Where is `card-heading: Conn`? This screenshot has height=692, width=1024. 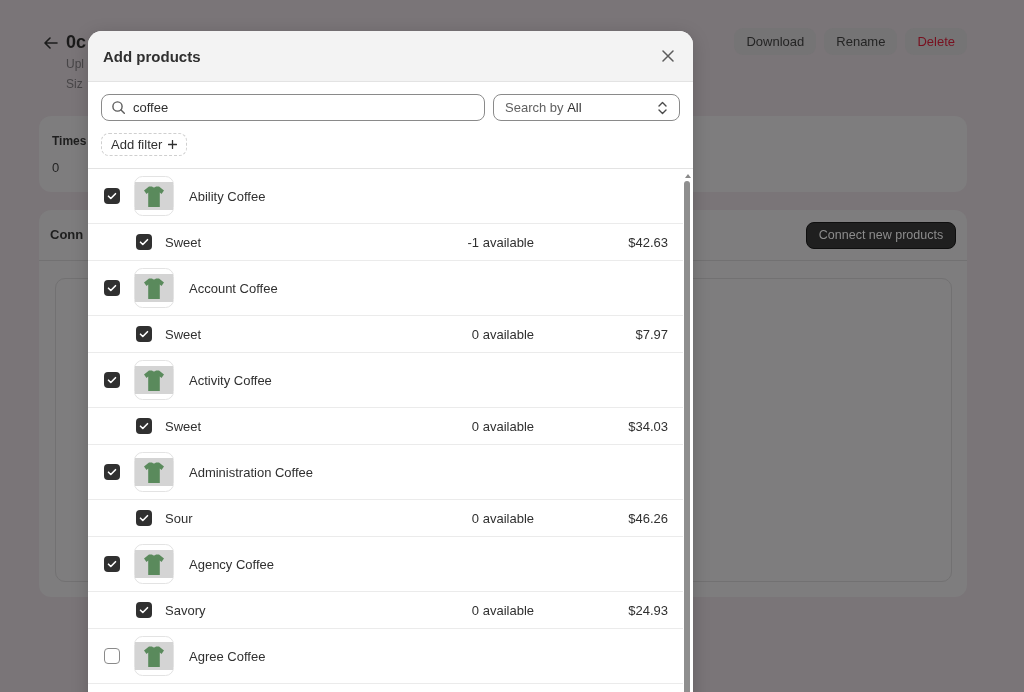
card-heading: Conn is located at coordinates (67, 235).